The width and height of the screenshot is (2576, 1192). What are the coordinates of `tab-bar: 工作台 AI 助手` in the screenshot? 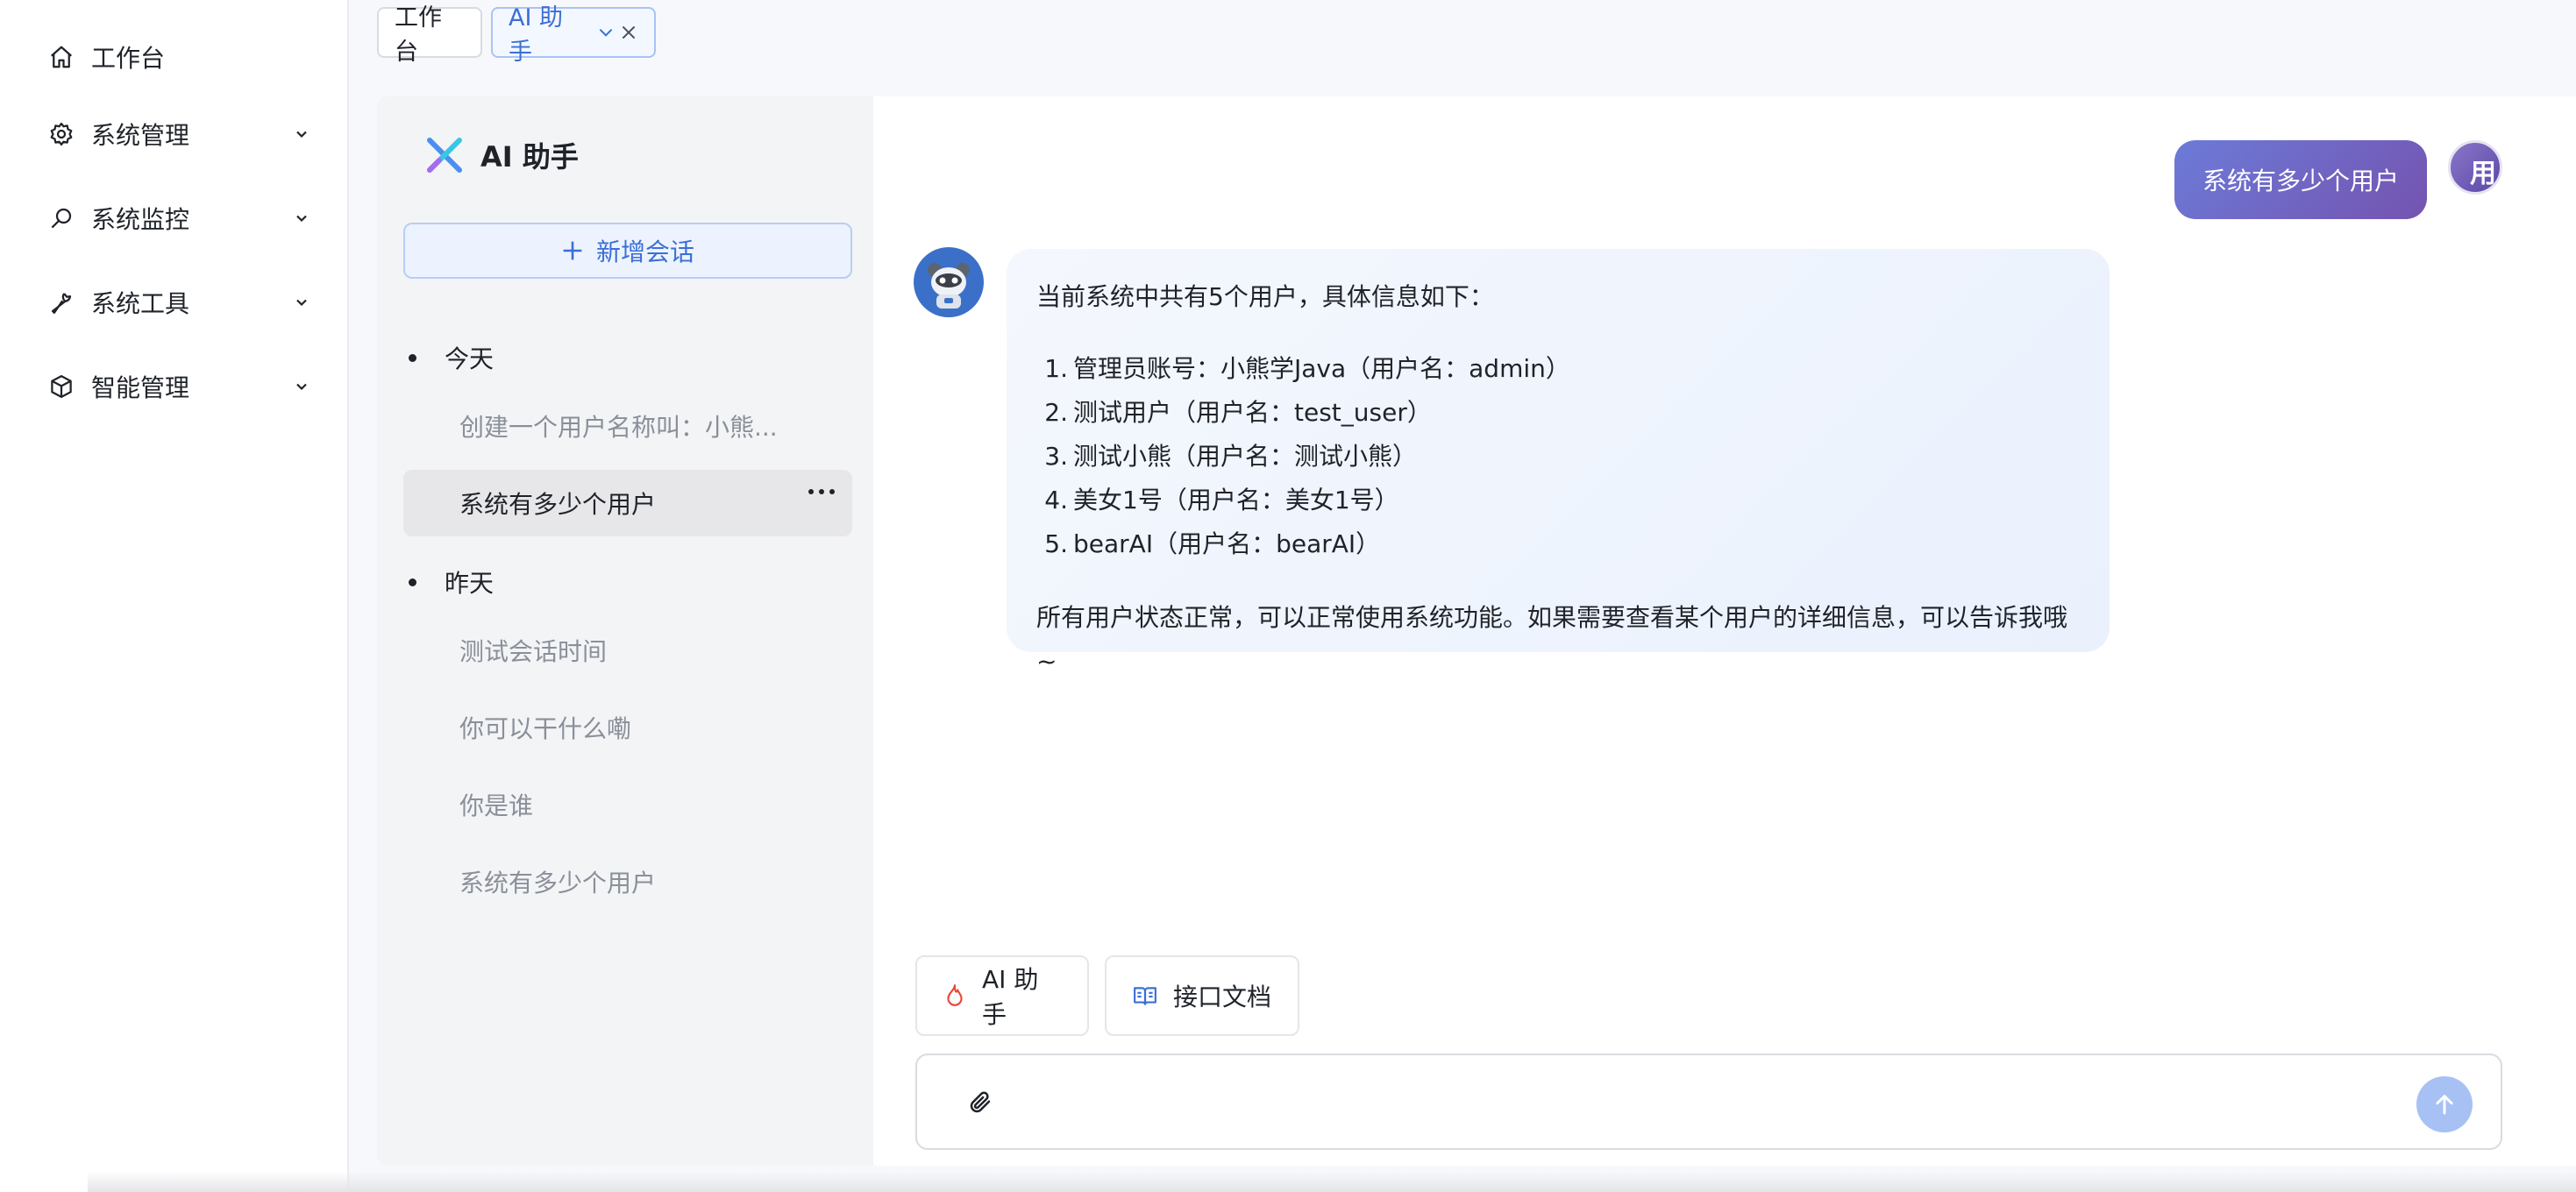 It's located at (1462, 33).